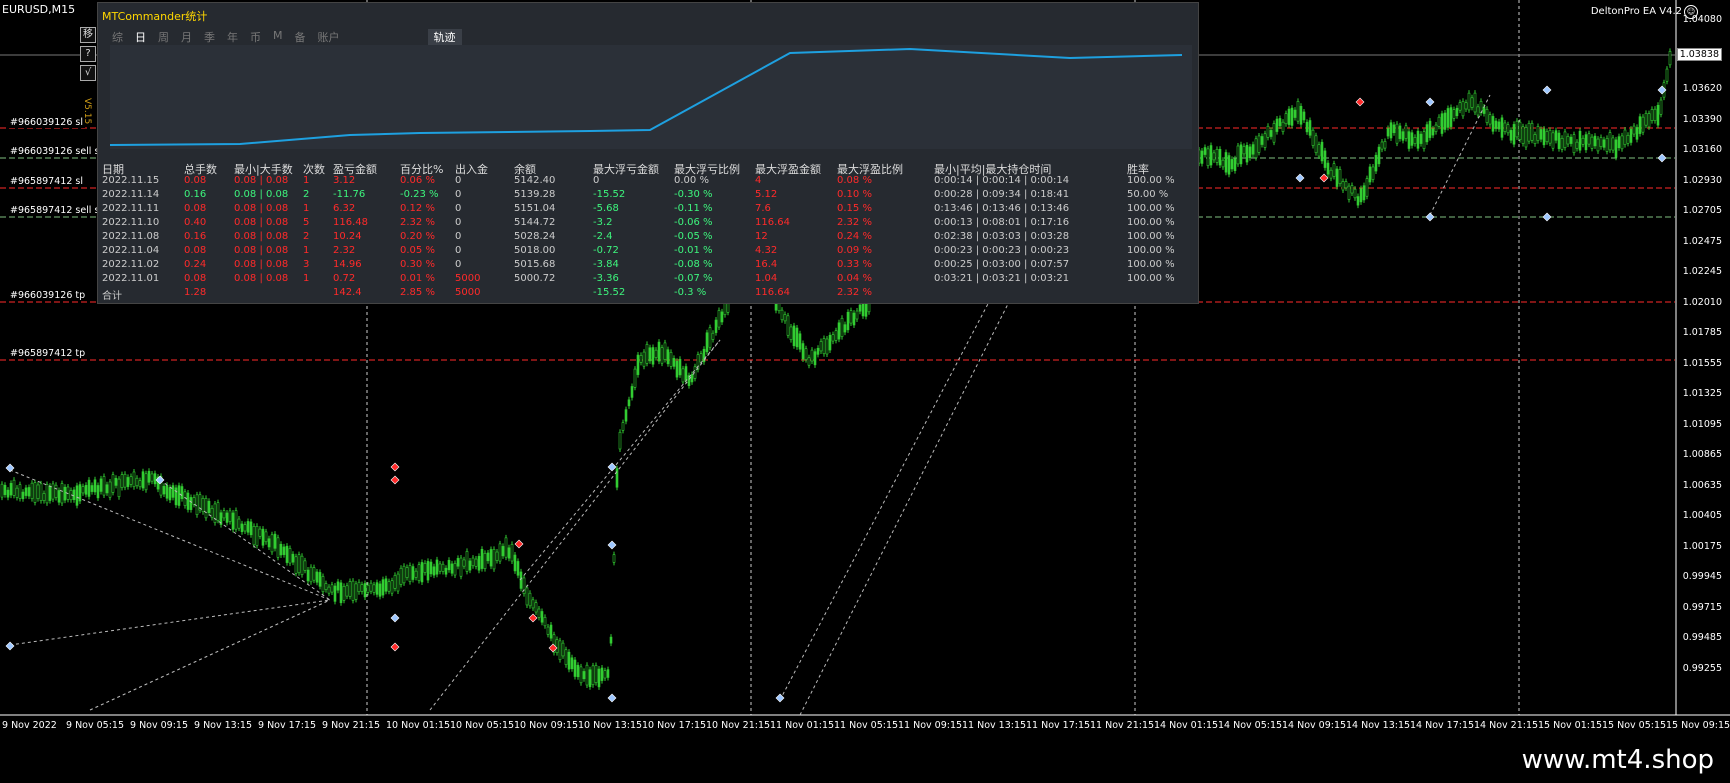 Image resolution: width=1730 pixels, height=783 pixels. What do you see at coordinates (1702, 393) in the screenshot?
I see `price-tick-label: 1.01325` at bounding box center [1702, 393].